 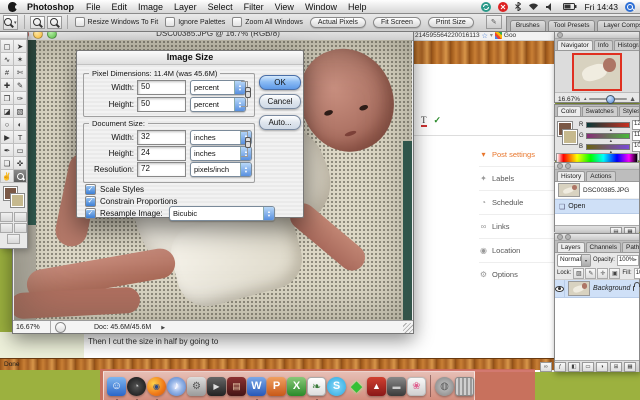 I want to click on tool-move: ➤, so click(x=20, y=46).